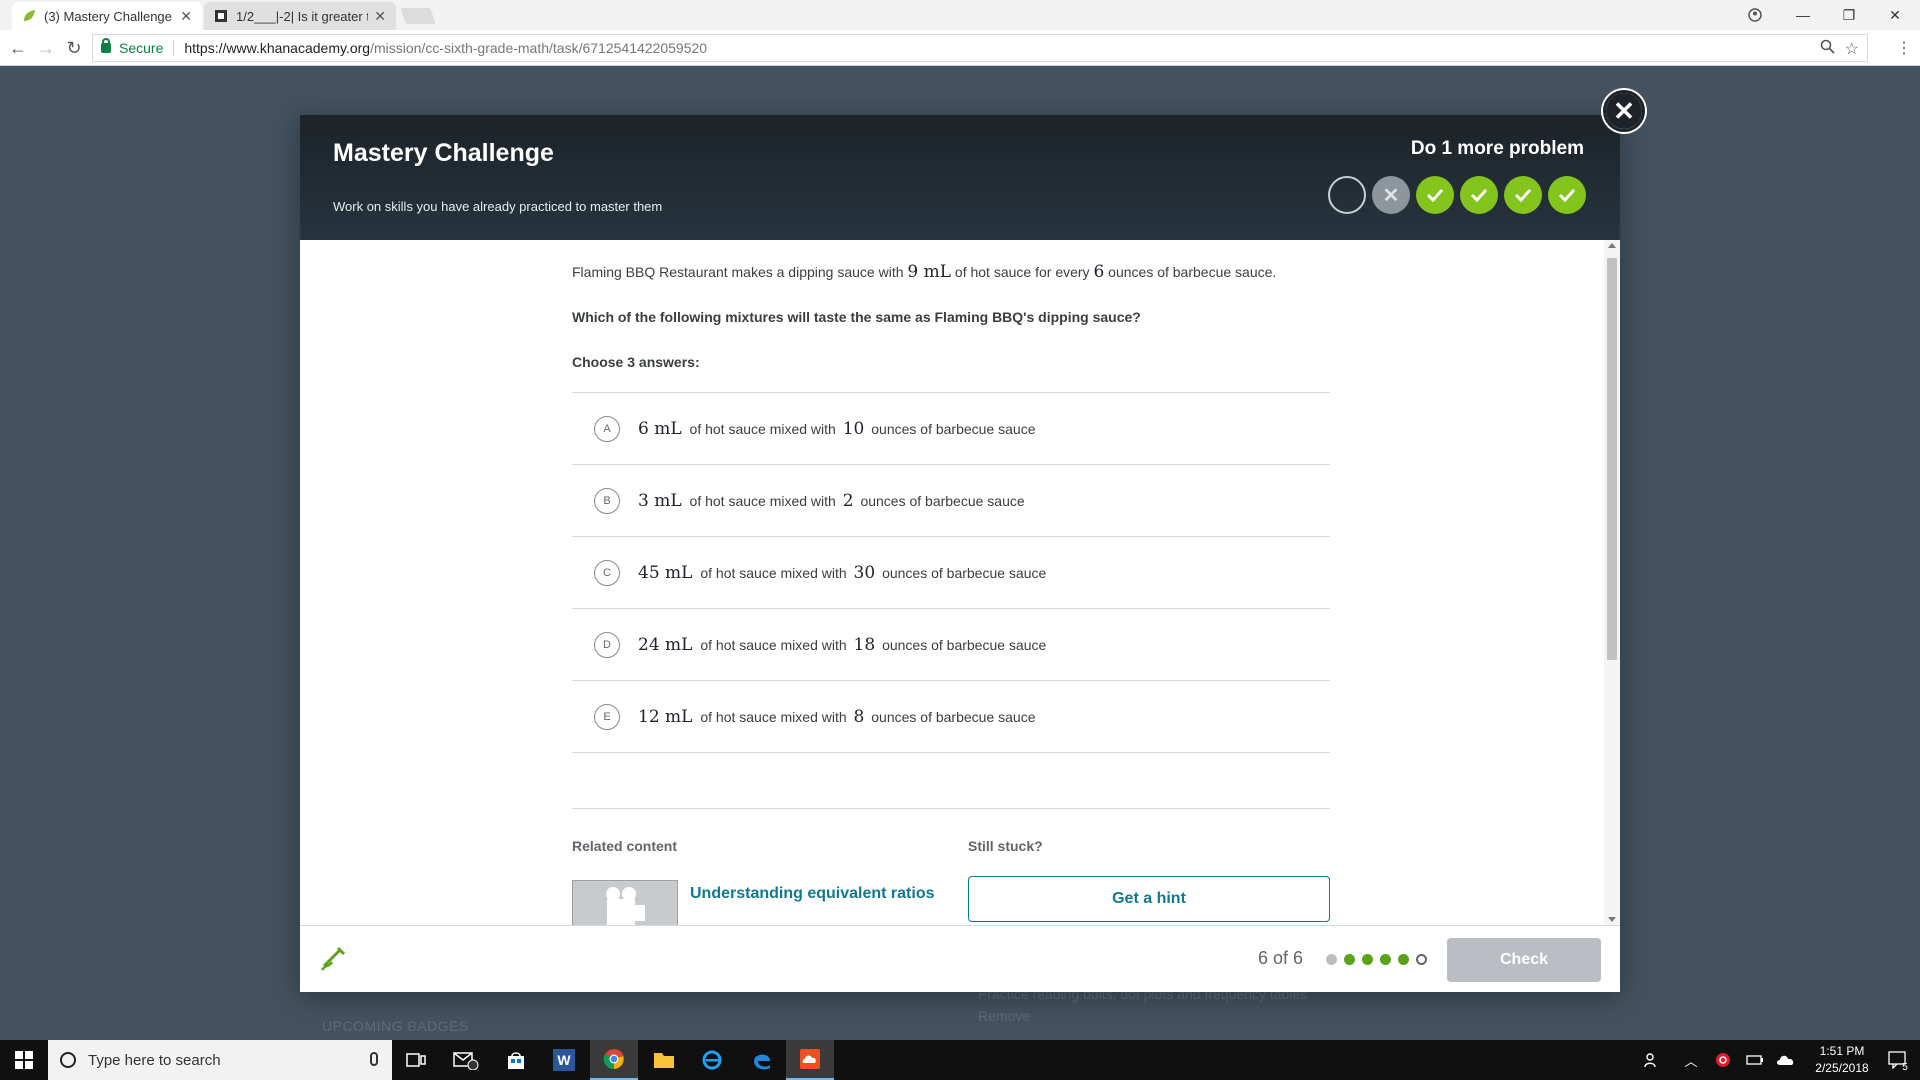  Describe the element at coordinates (640, 913) in the screenshot. I see `camera-lens` at that location.